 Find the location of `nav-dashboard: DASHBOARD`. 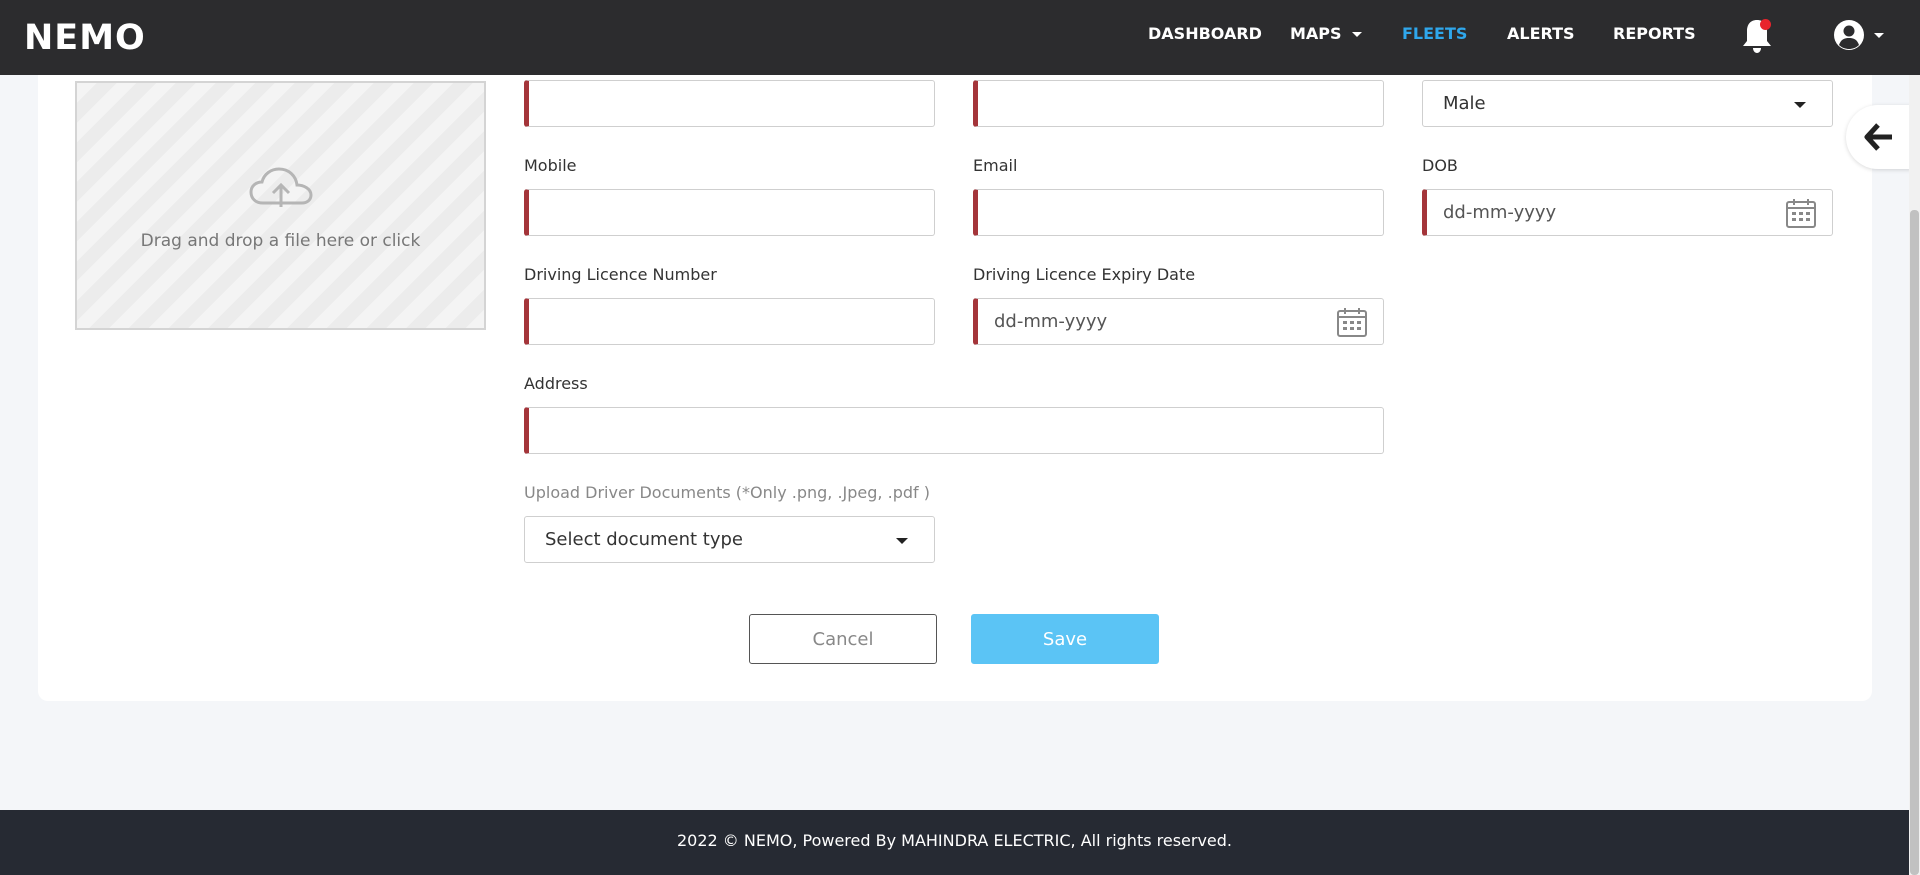

nav-dashboard: DASHBOARD is located at coordinates (1205, 34).